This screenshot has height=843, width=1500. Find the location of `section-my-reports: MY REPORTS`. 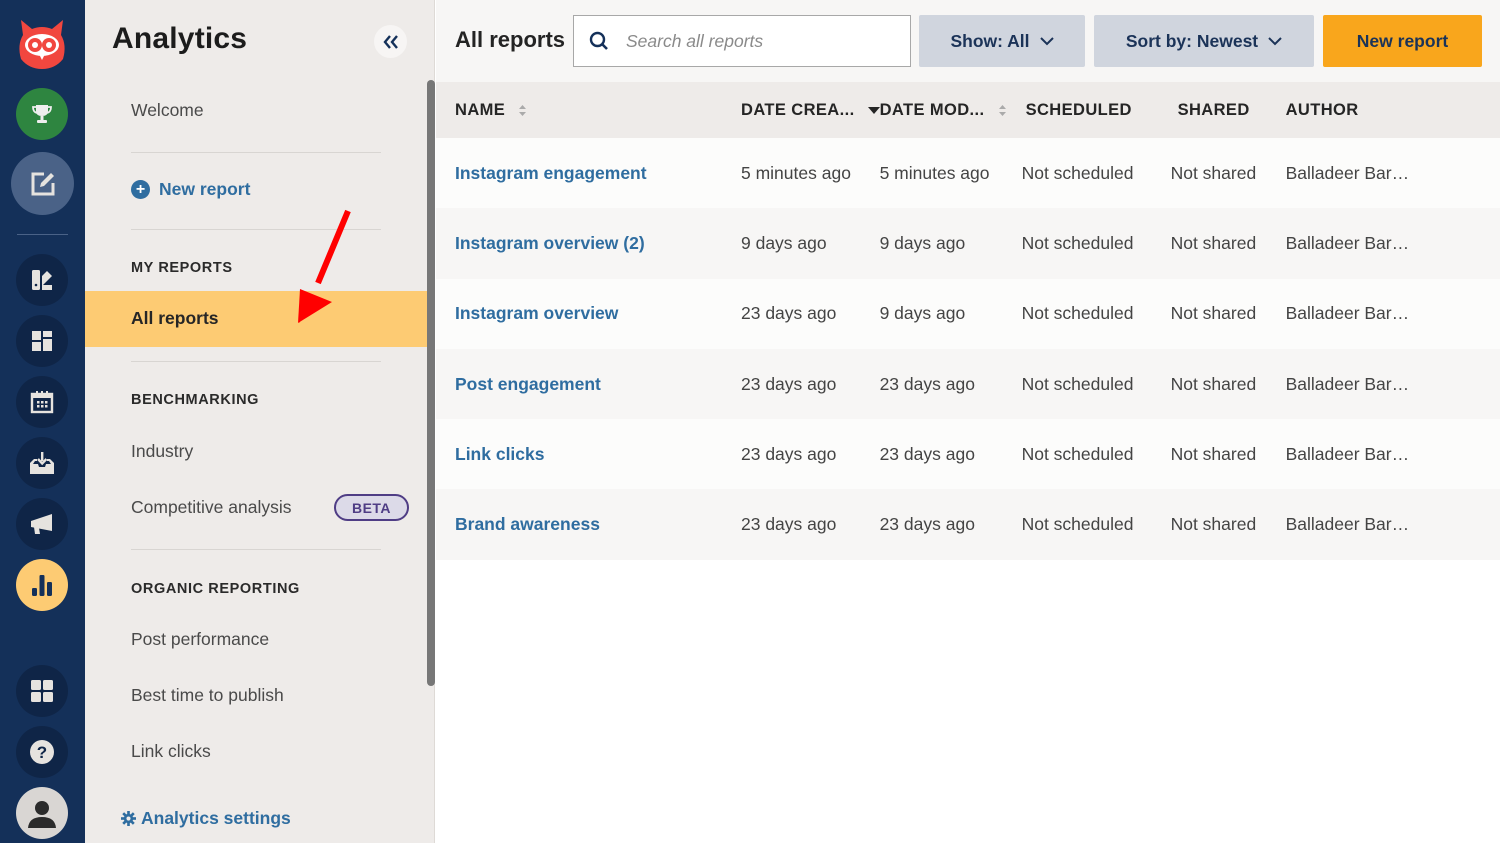

section-my-reports: MY REPORTS is located at coordinates (182, 268).